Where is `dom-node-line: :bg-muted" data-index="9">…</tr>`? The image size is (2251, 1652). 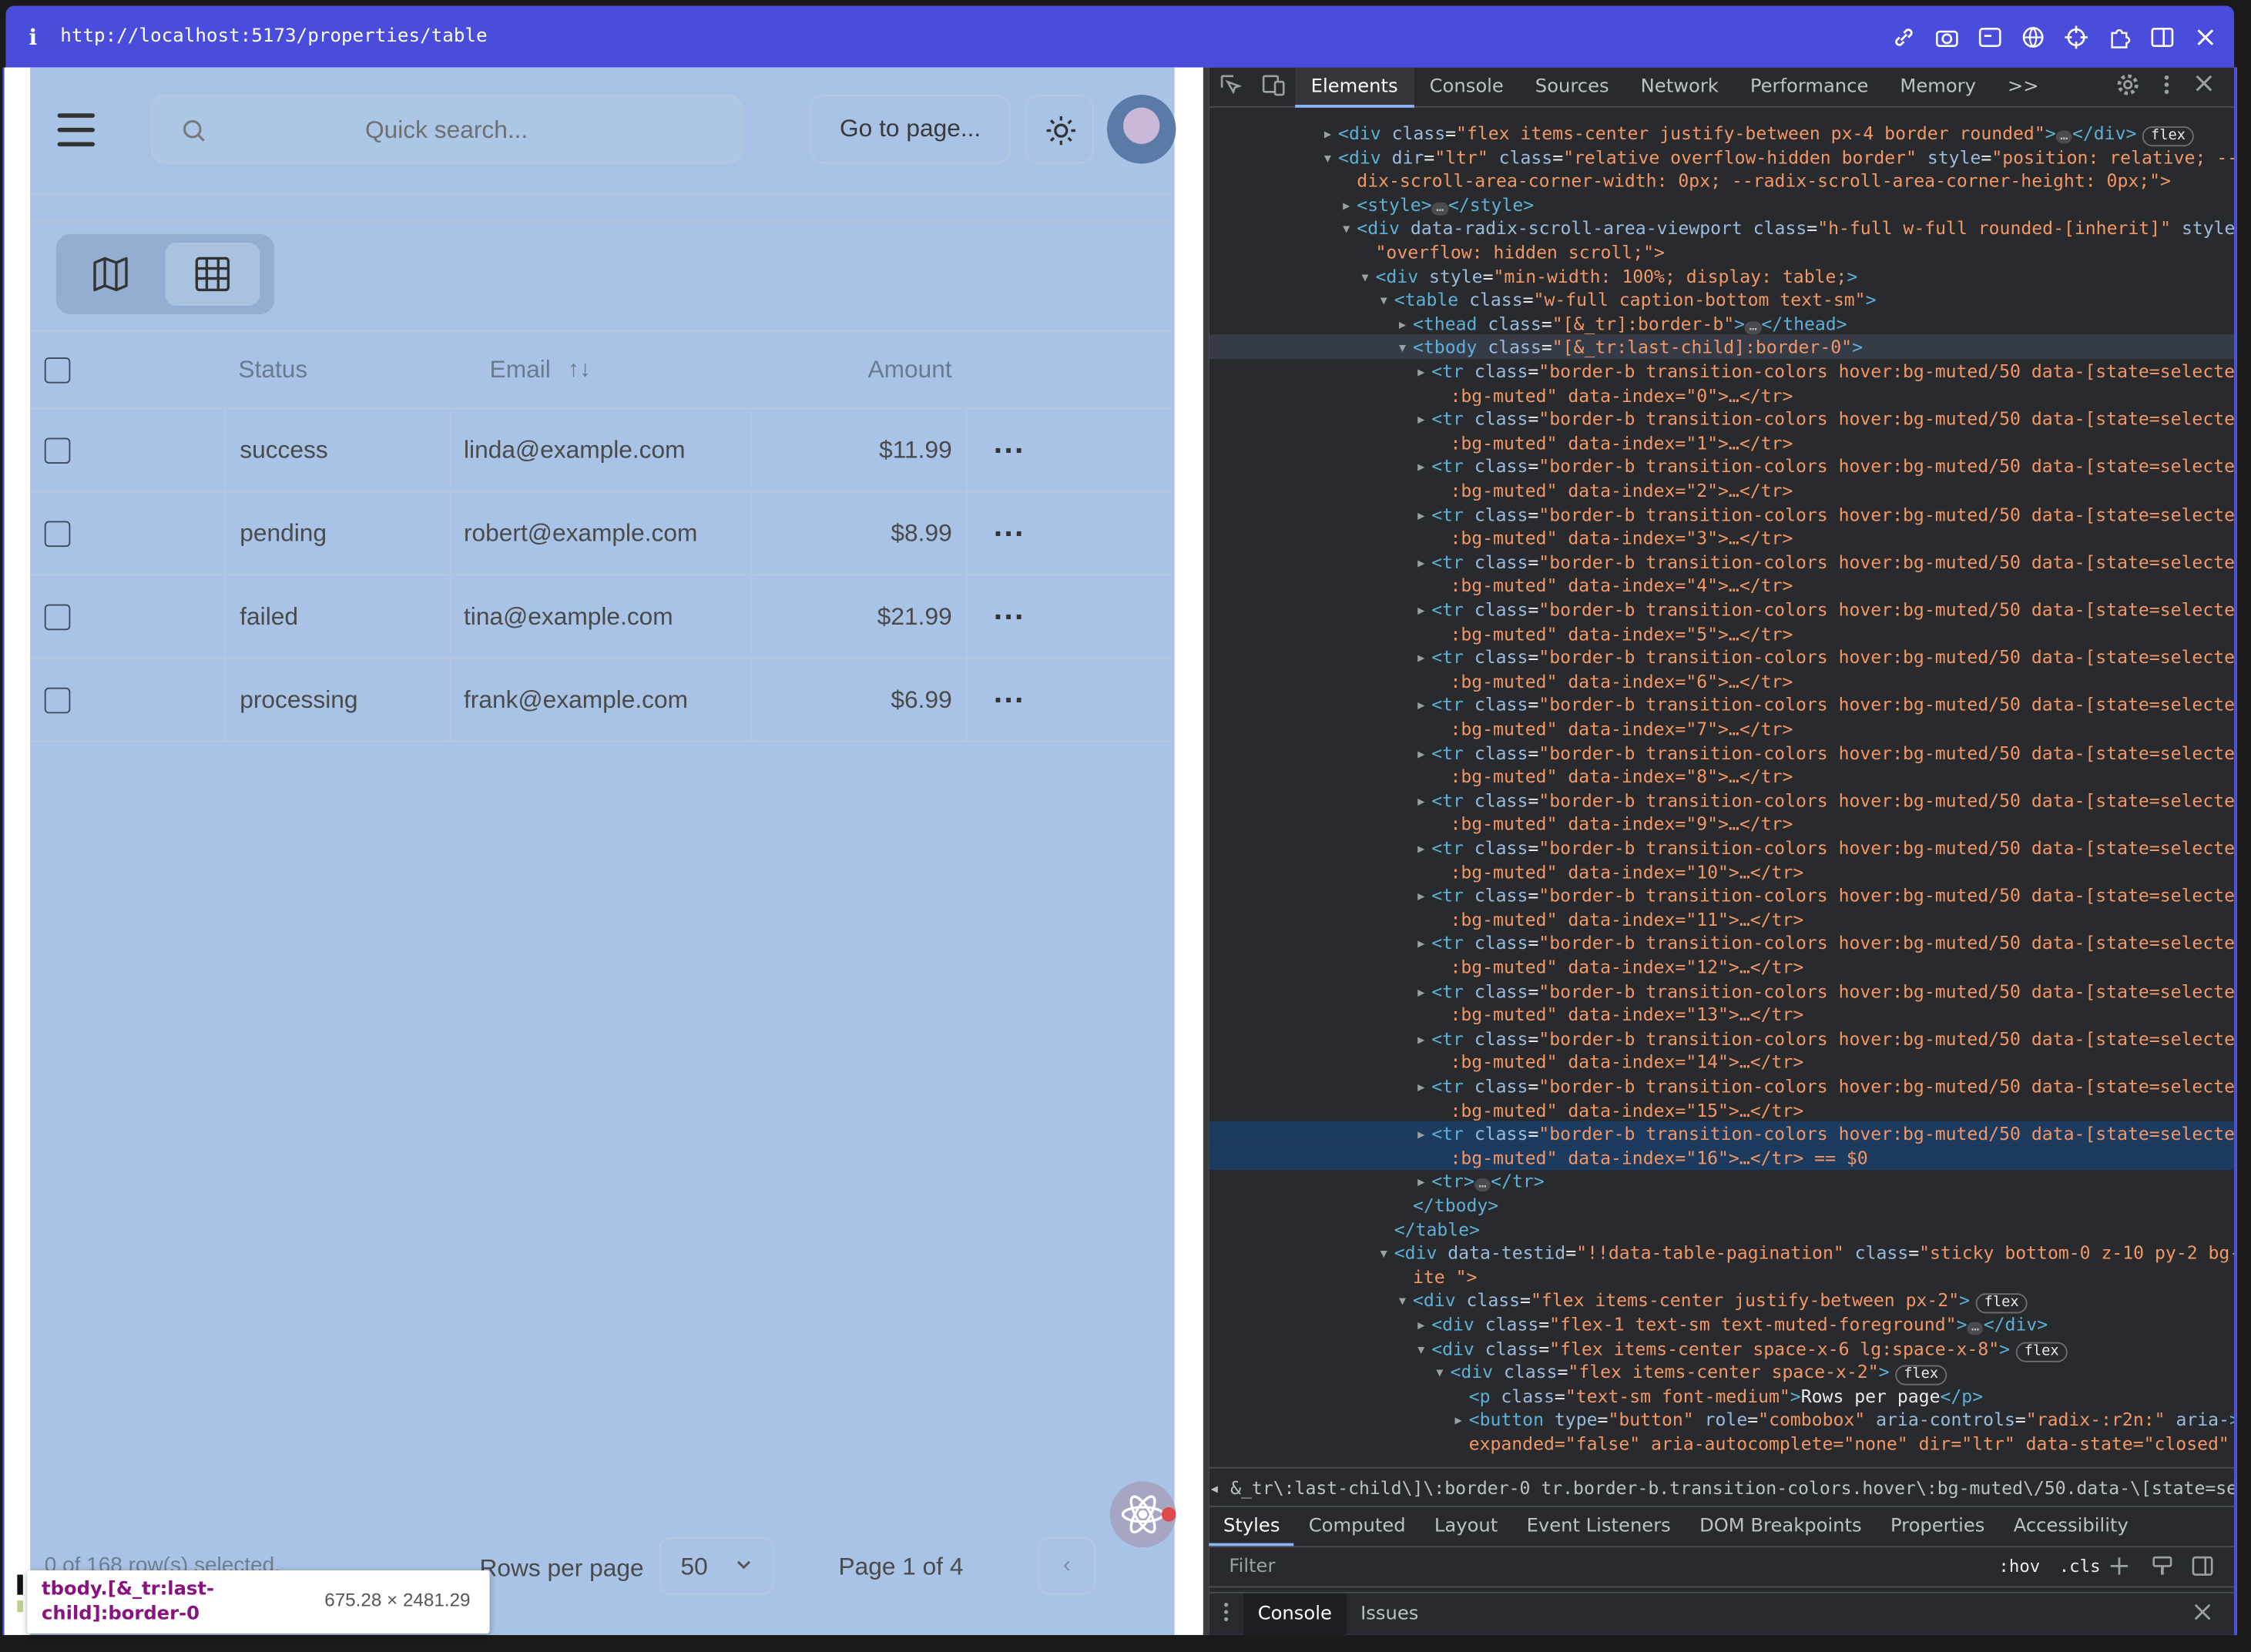
dom-node-line: :bg-muted" data-index="9">…</tr> is located at coordinates (1722, 824).